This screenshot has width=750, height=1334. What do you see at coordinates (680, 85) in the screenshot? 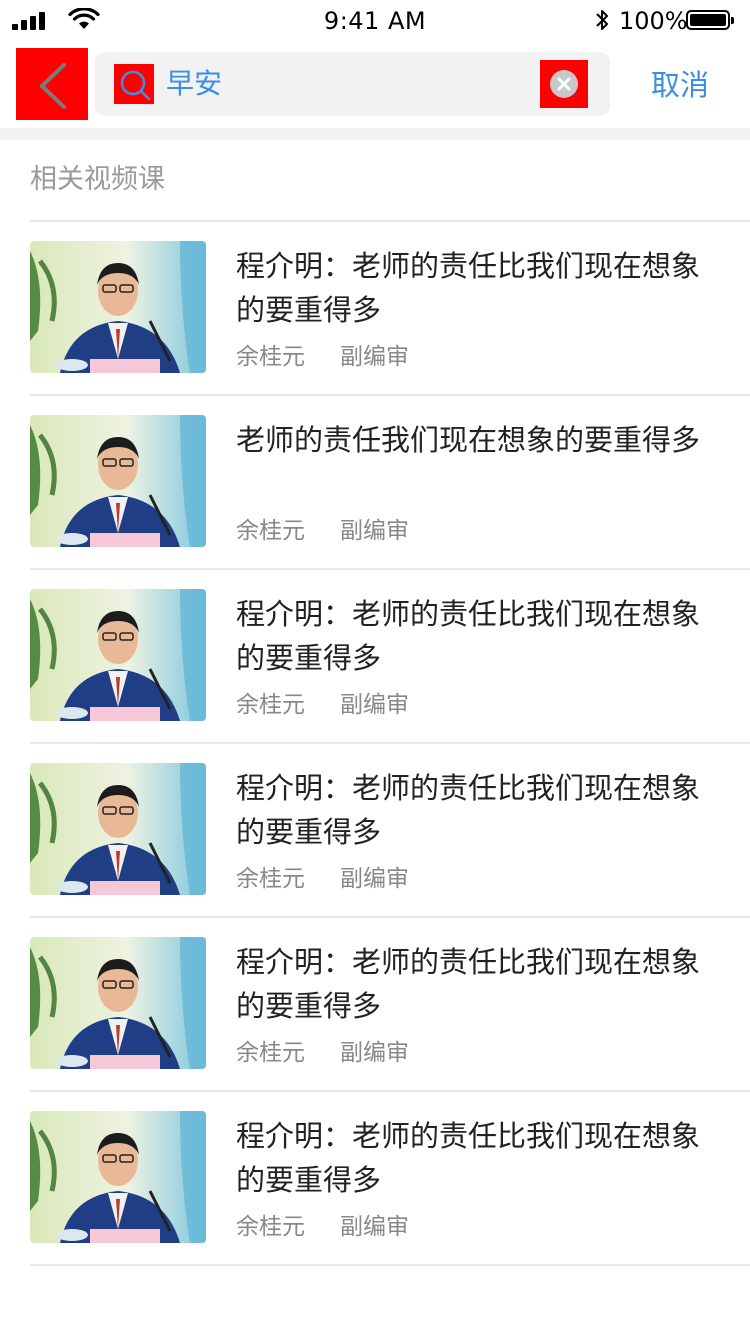
I see `cancel-button: 取消` at bounding box center [680, 85].